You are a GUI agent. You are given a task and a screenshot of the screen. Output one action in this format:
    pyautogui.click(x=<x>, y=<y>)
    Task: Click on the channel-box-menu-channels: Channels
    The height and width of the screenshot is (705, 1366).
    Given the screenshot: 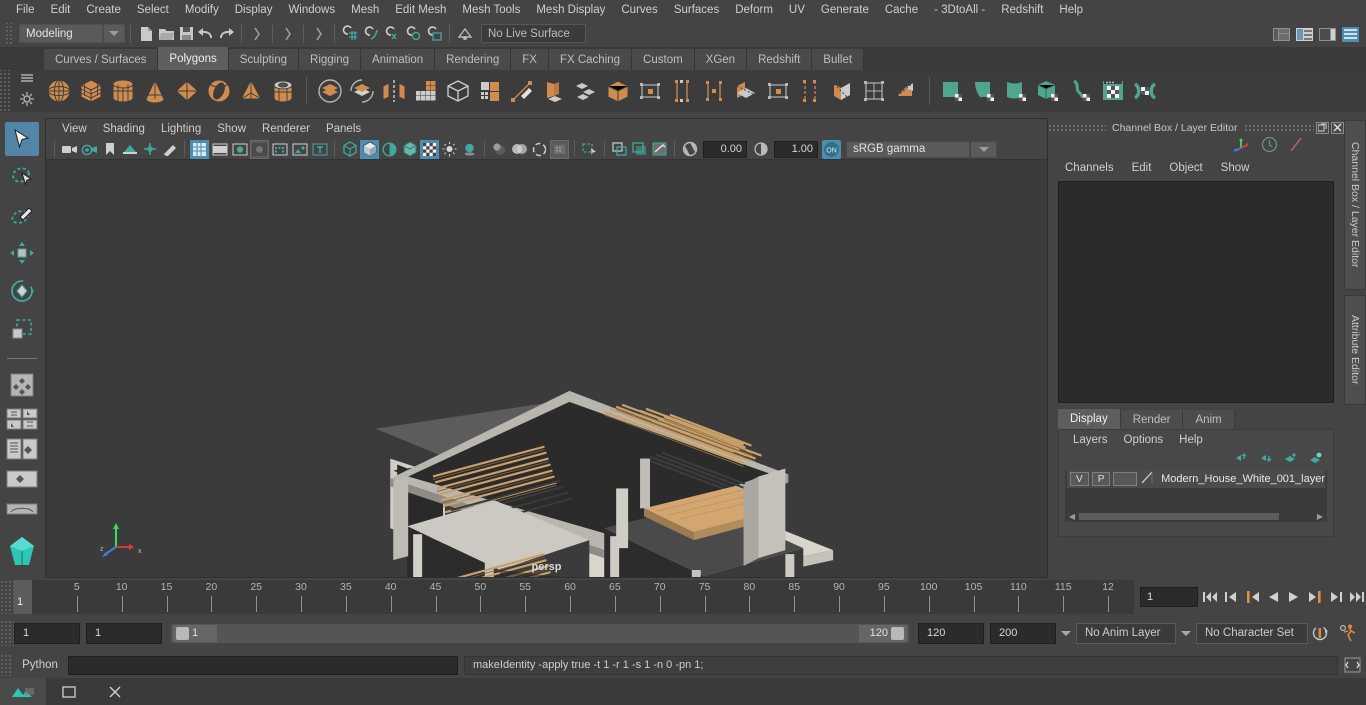 What is the action you would take?
    pyautogui.click(x=1089, y=168)
    